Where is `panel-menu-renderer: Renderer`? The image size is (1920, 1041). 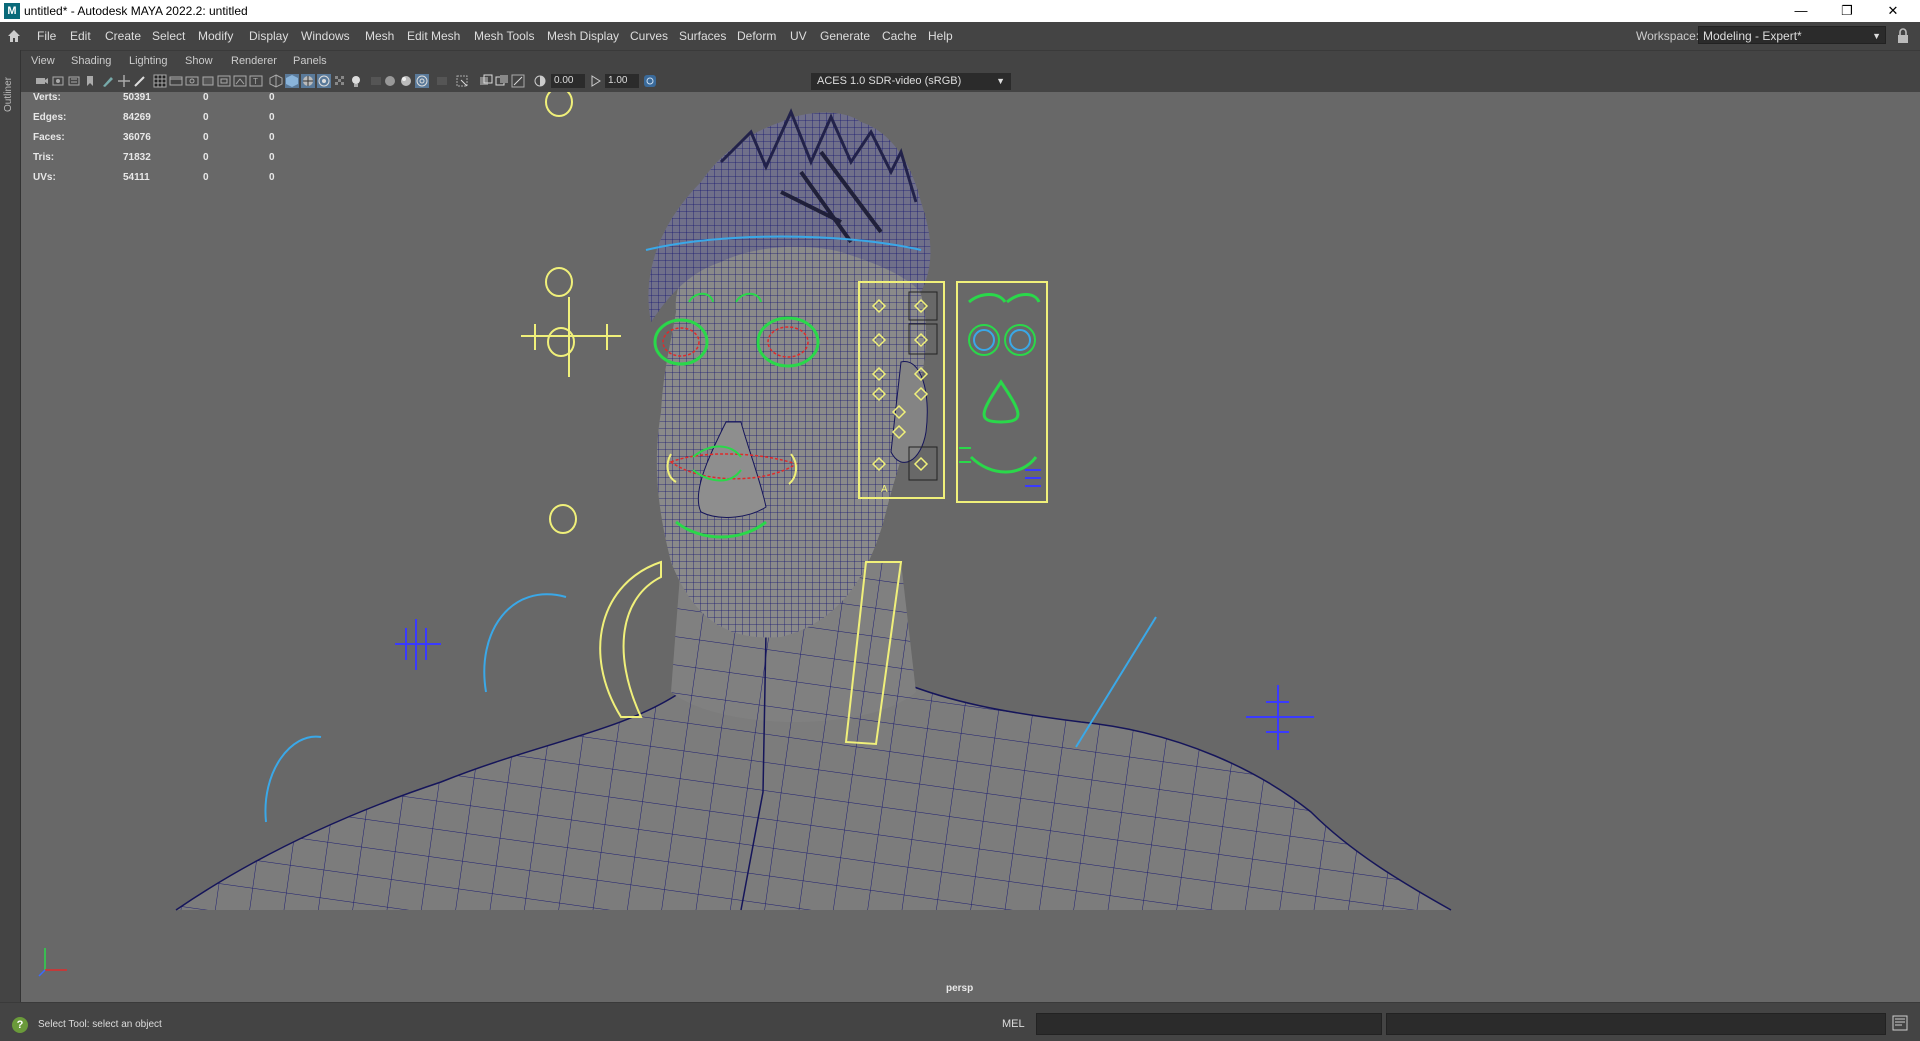 panel-menu-renderer: Renderer is located at coordinates (254, 61).